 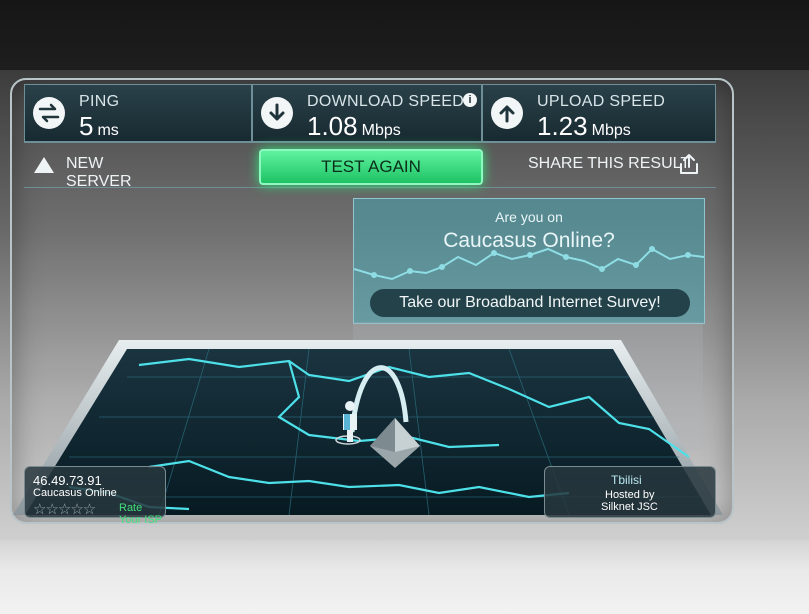 What do you see at coordinates (381, 130) in the screenshot?
I see `download-unit: Mbps` at bounding box center [381, 130].